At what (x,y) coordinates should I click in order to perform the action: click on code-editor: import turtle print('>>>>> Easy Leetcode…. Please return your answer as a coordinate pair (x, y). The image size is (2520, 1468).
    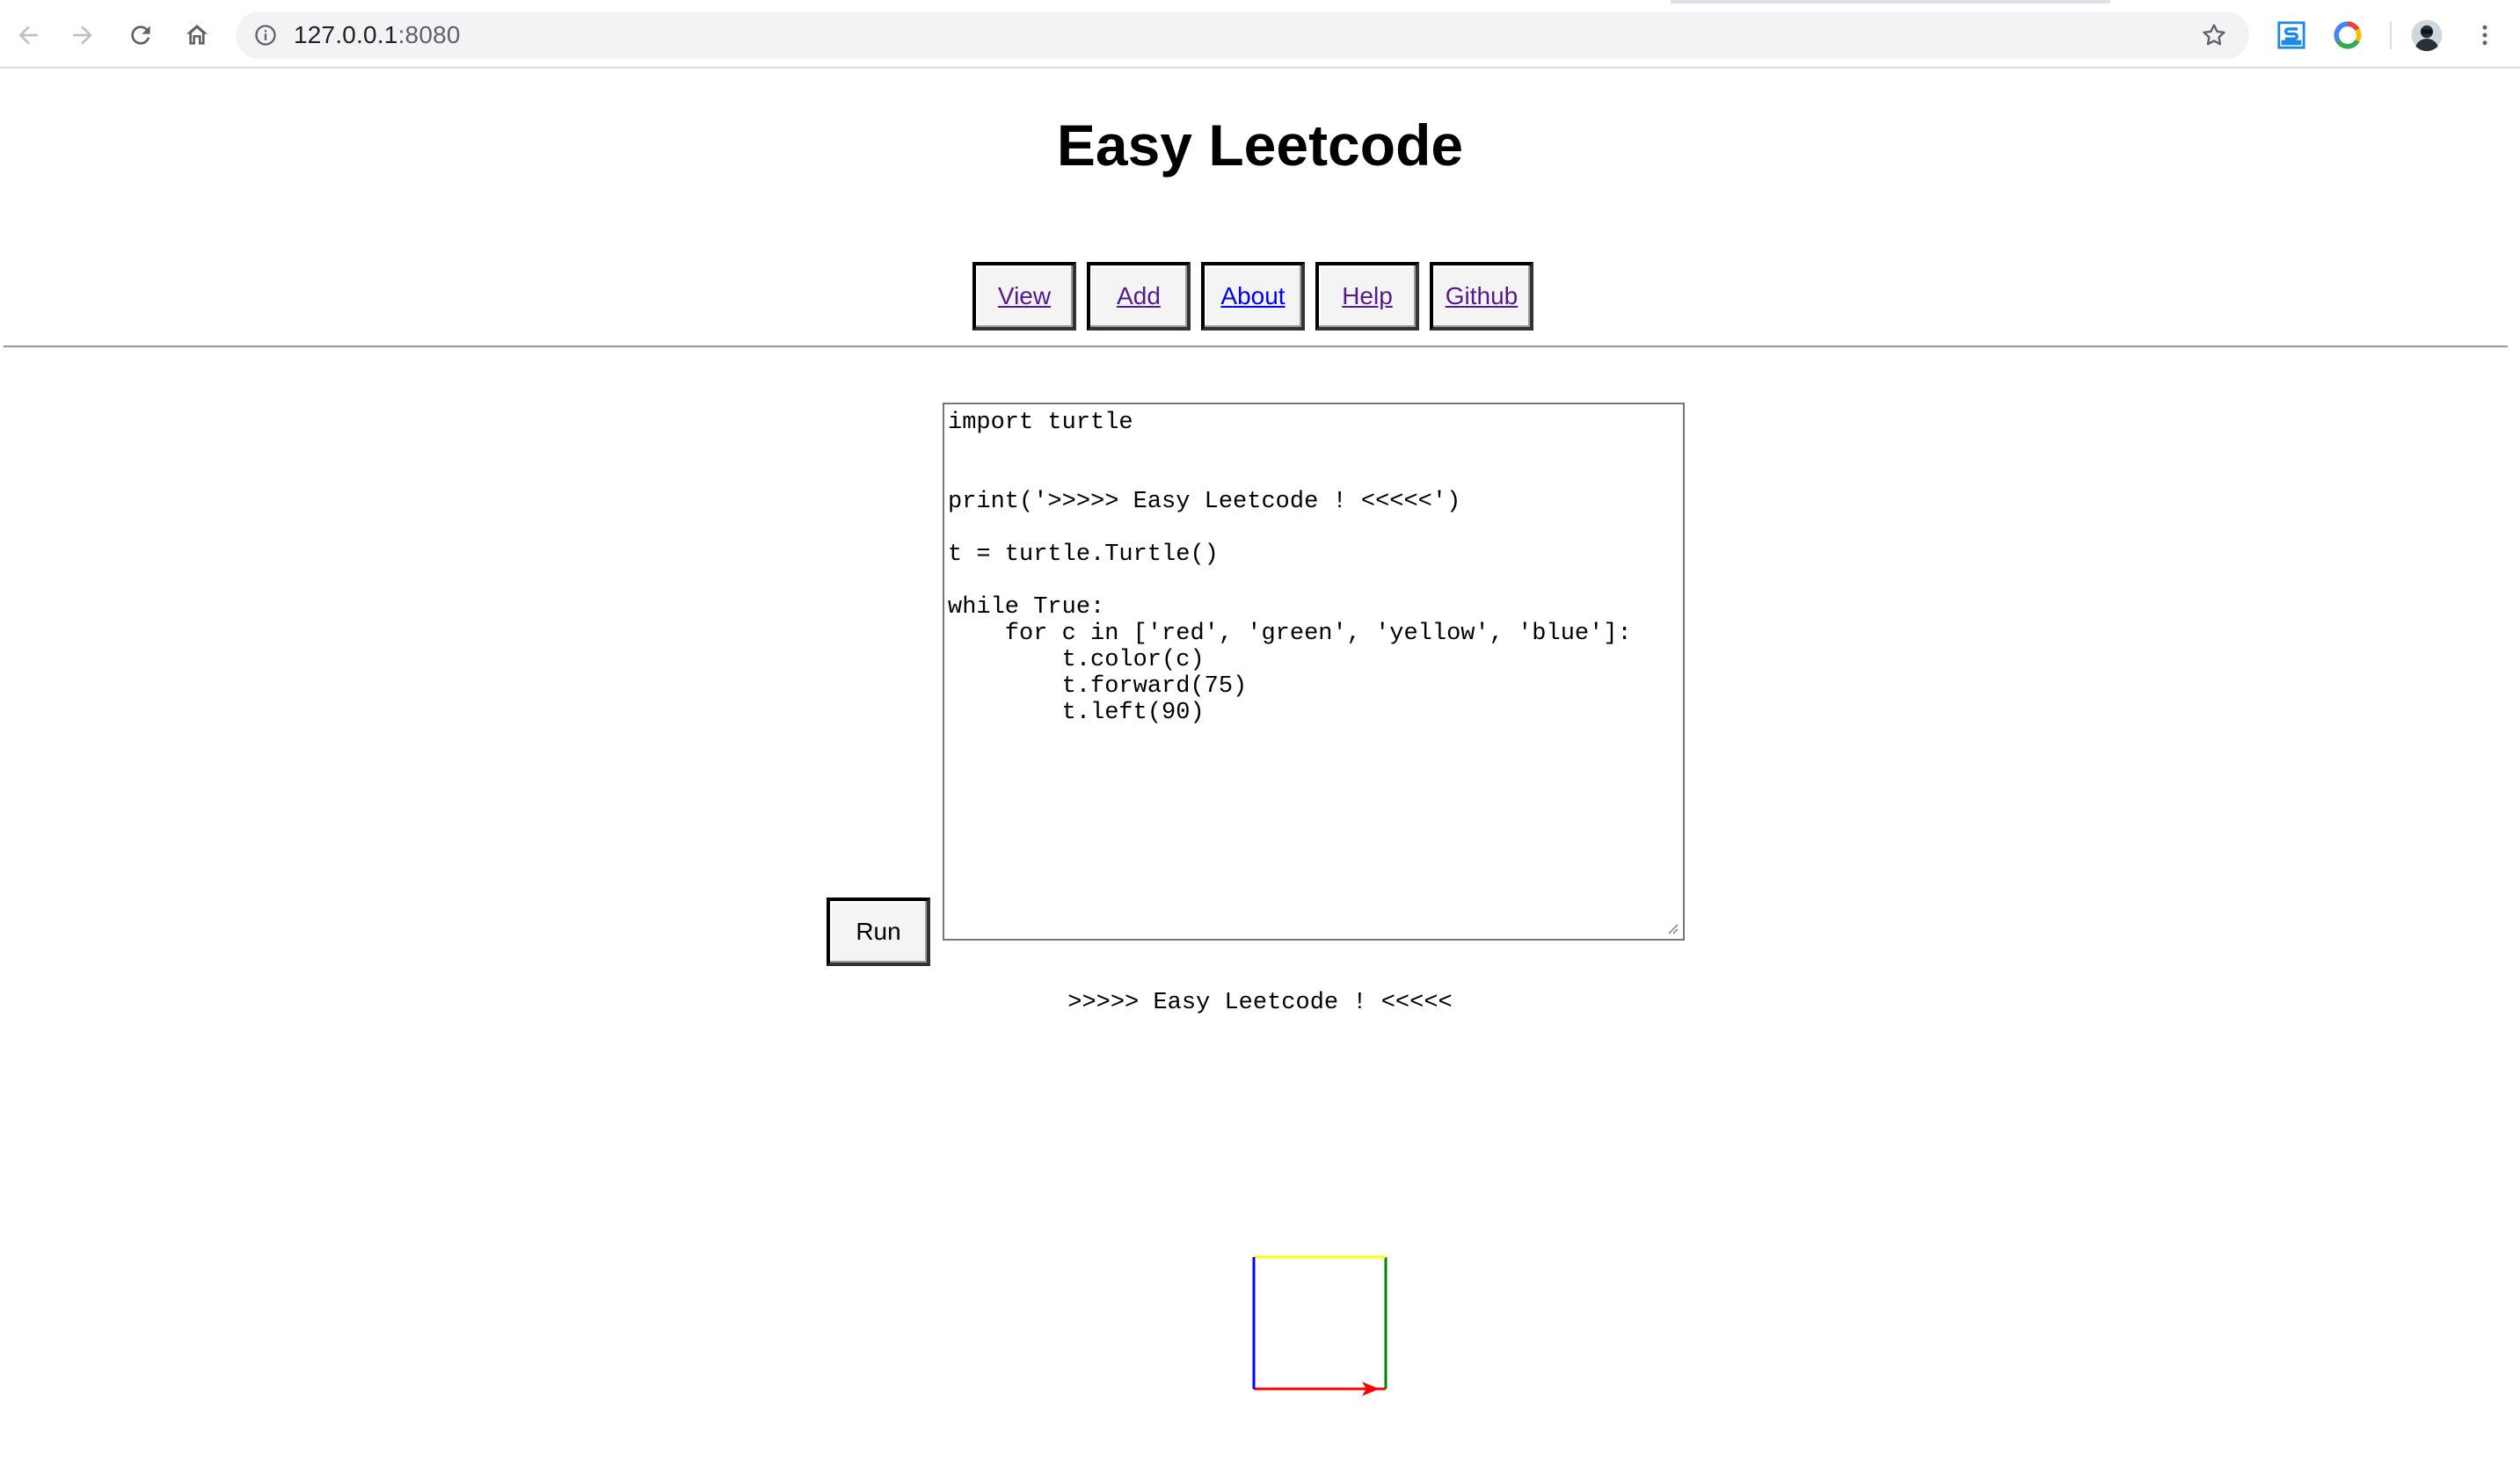
    Looking at the image, I should click on (1314, 672).